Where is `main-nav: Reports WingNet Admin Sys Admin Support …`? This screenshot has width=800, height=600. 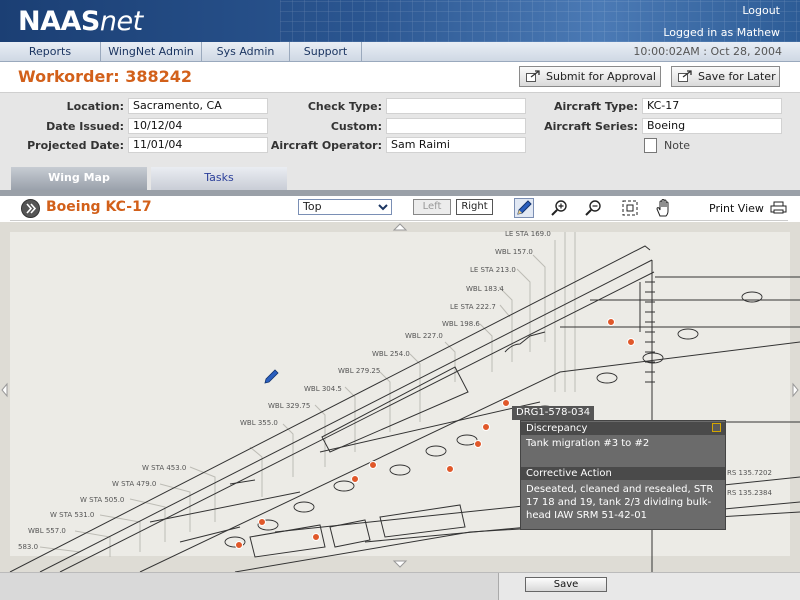 main-nav: Reports WingNet Admin Sys Admin Support … is located at coordinates (400, 52).